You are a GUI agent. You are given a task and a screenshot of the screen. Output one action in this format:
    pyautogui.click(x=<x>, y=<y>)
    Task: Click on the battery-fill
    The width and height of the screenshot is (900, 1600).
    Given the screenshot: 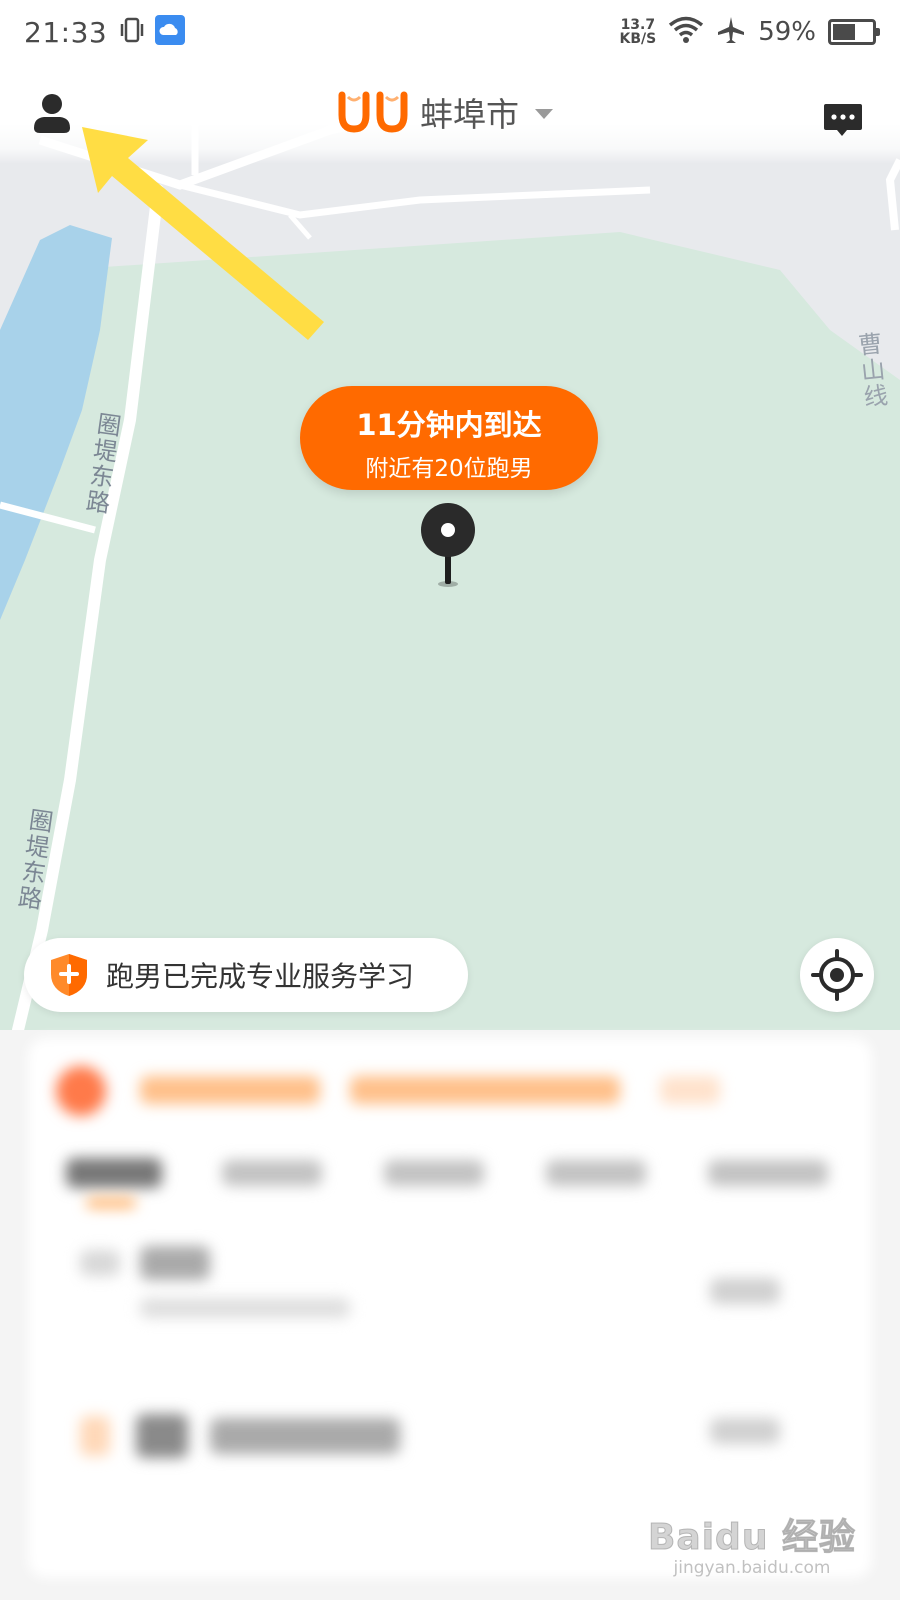 What is the action you would take?
    pyautogui.click(x=844, y=32)
    